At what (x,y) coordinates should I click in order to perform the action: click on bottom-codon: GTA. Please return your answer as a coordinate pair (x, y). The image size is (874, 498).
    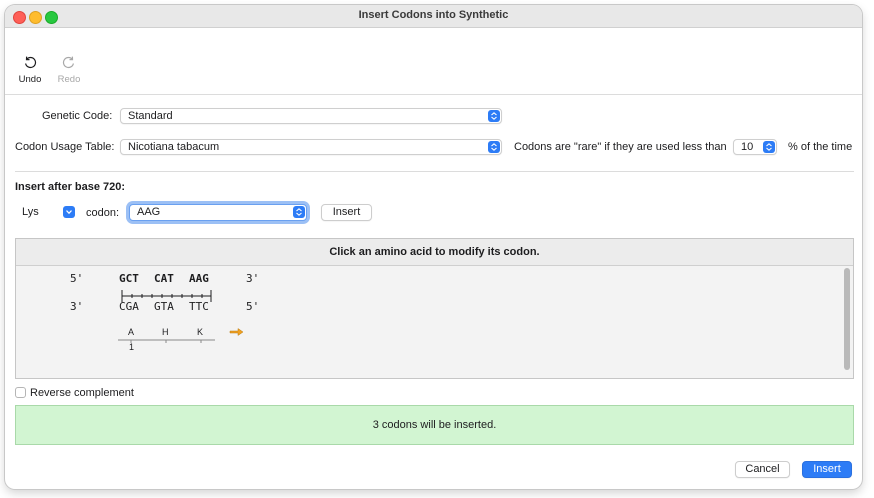
    Looking at the image, I should click on (164, 306).